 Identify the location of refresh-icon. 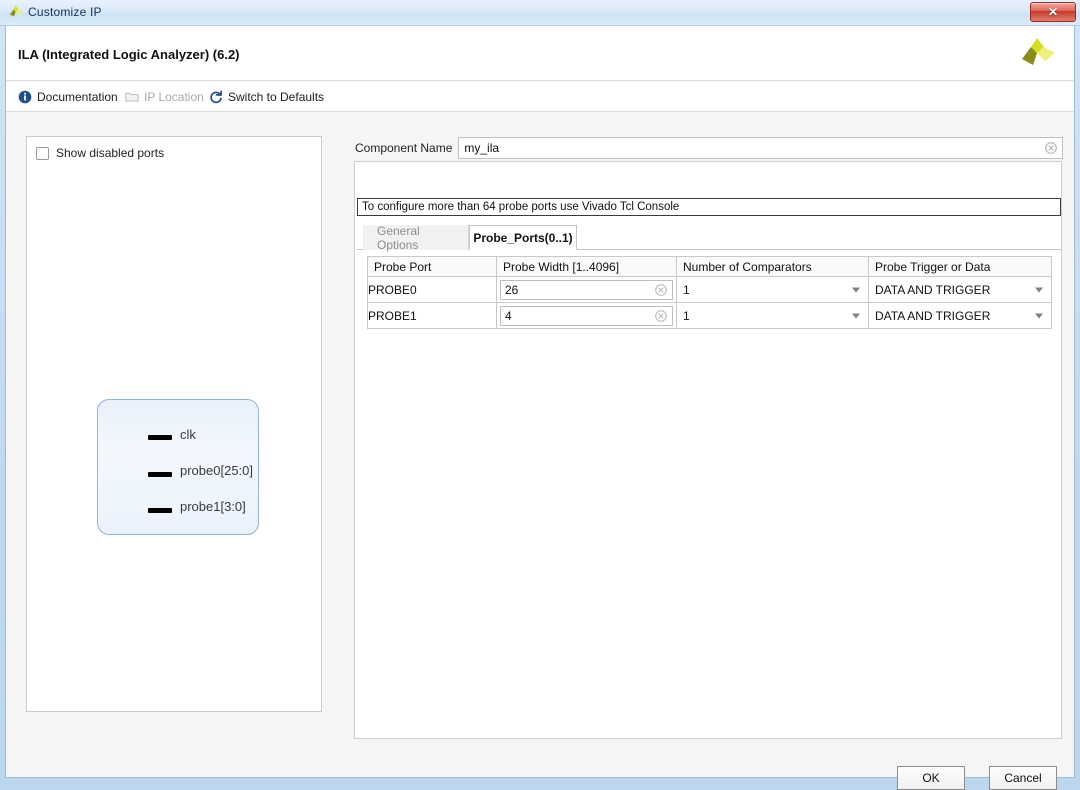
(216, 97).